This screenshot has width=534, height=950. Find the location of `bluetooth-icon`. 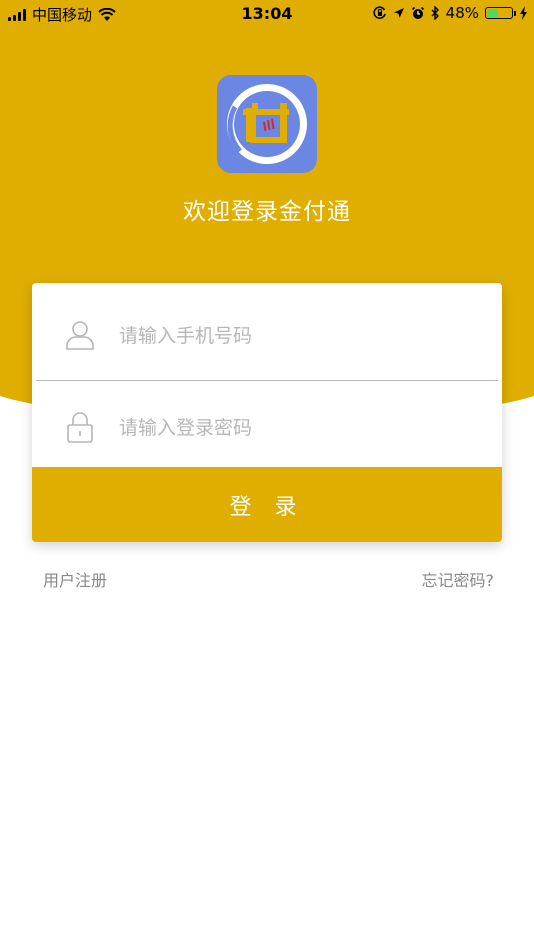

bluetooth-icon is located at coordinates (435, 13).